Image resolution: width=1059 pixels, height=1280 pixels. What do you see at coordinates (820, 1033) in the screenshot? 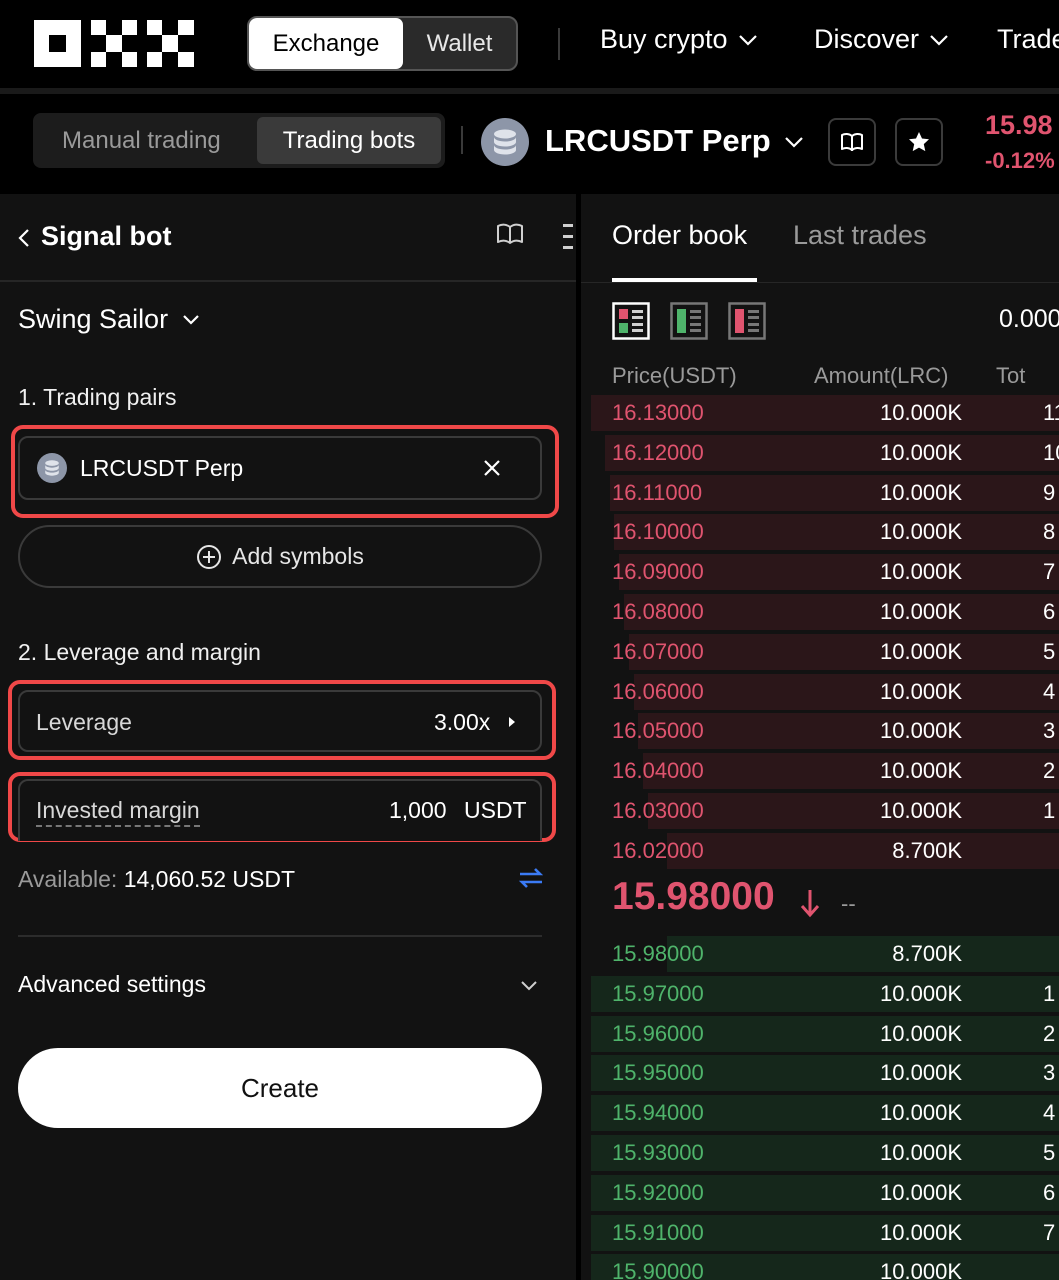
I see `table-row: 15.96000 10.000K 2` at bounding box center [820, 1033].